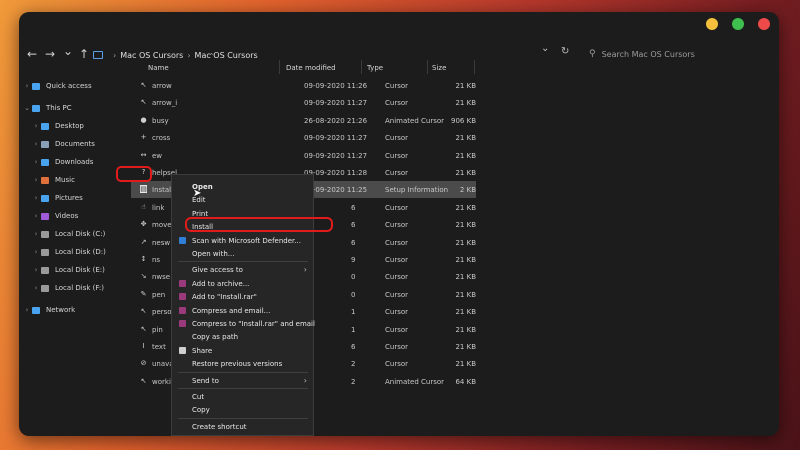 This screenshot has height=450, width=800. I want to click on videos-icon, so click(45, 216).